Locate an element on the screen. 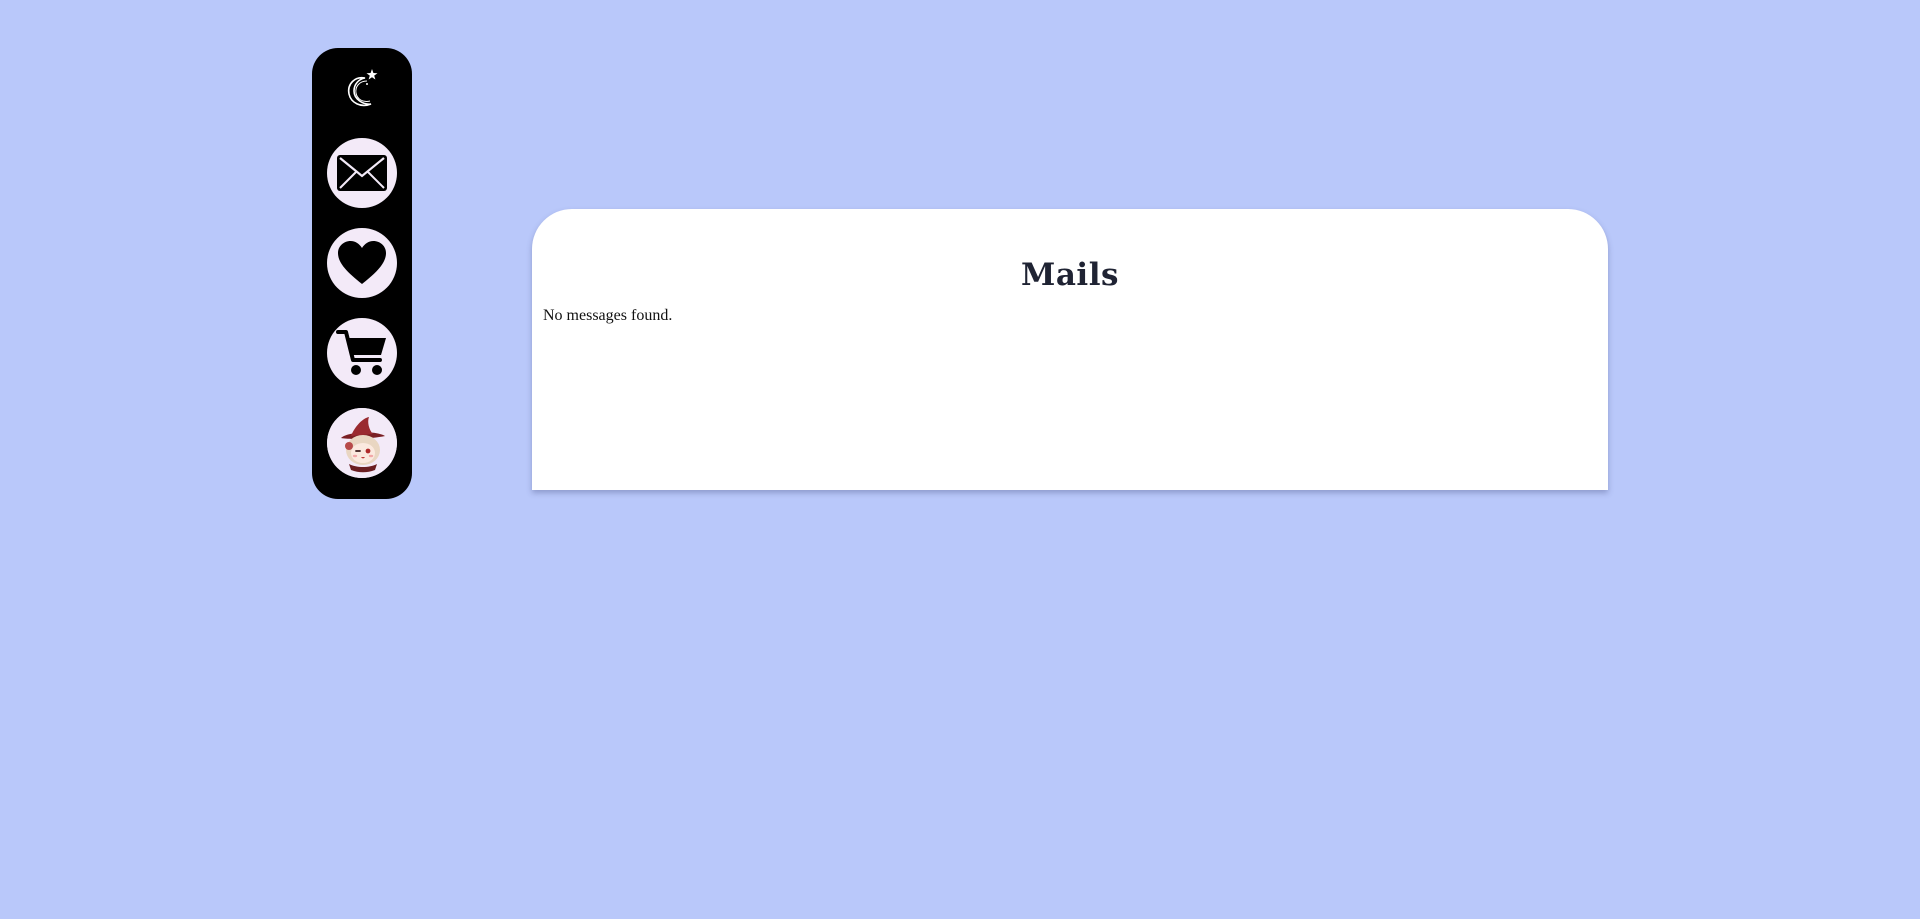  sidebar-item-profile is located at coordinates (362, 443).